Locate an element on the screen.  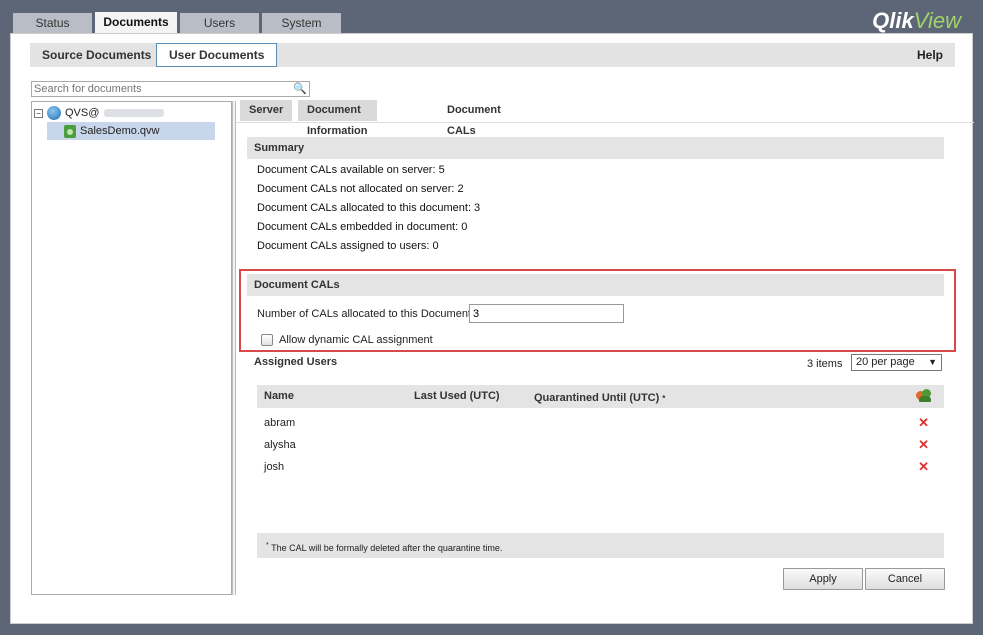
help-link: Help is located at coordinates (930, 55).